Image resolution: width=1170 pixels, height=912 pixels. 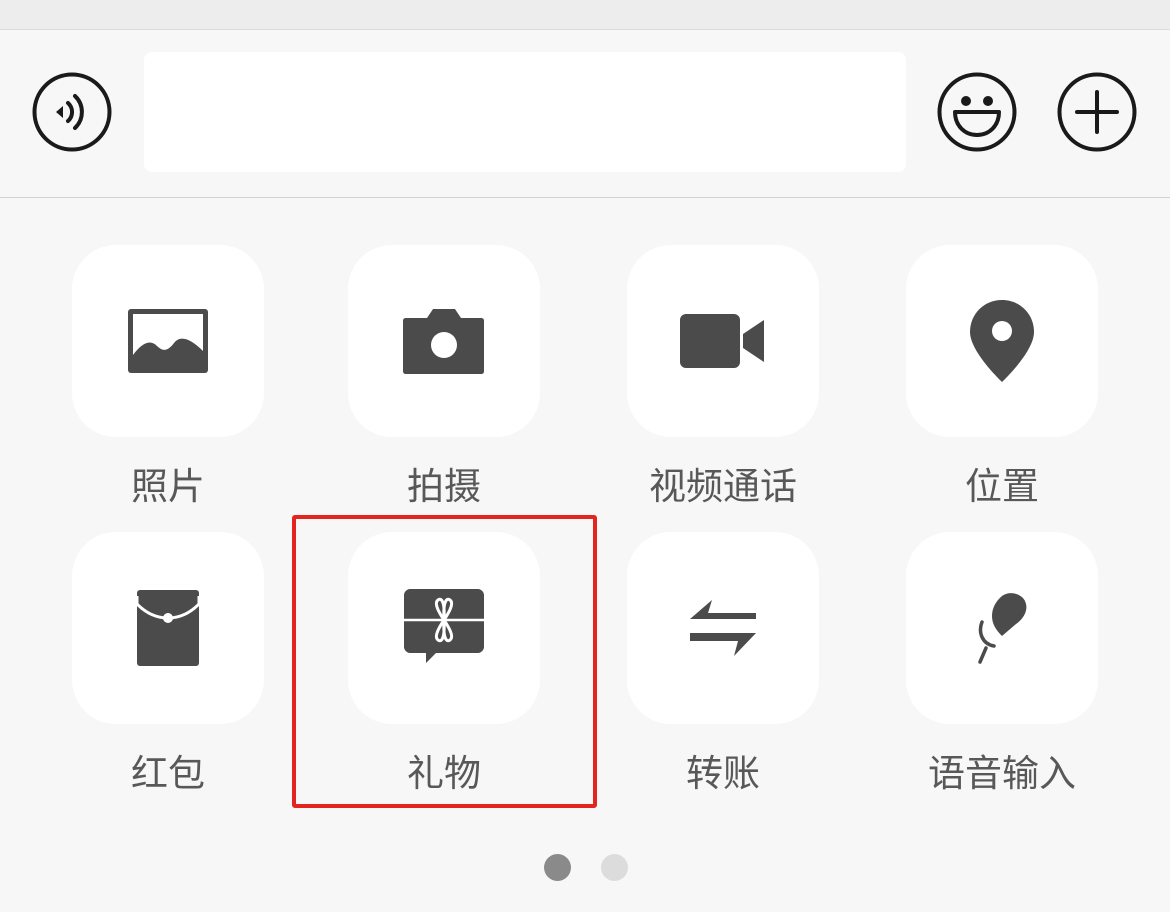 I want to click on smiley-icon, so click(x=977, y=112).